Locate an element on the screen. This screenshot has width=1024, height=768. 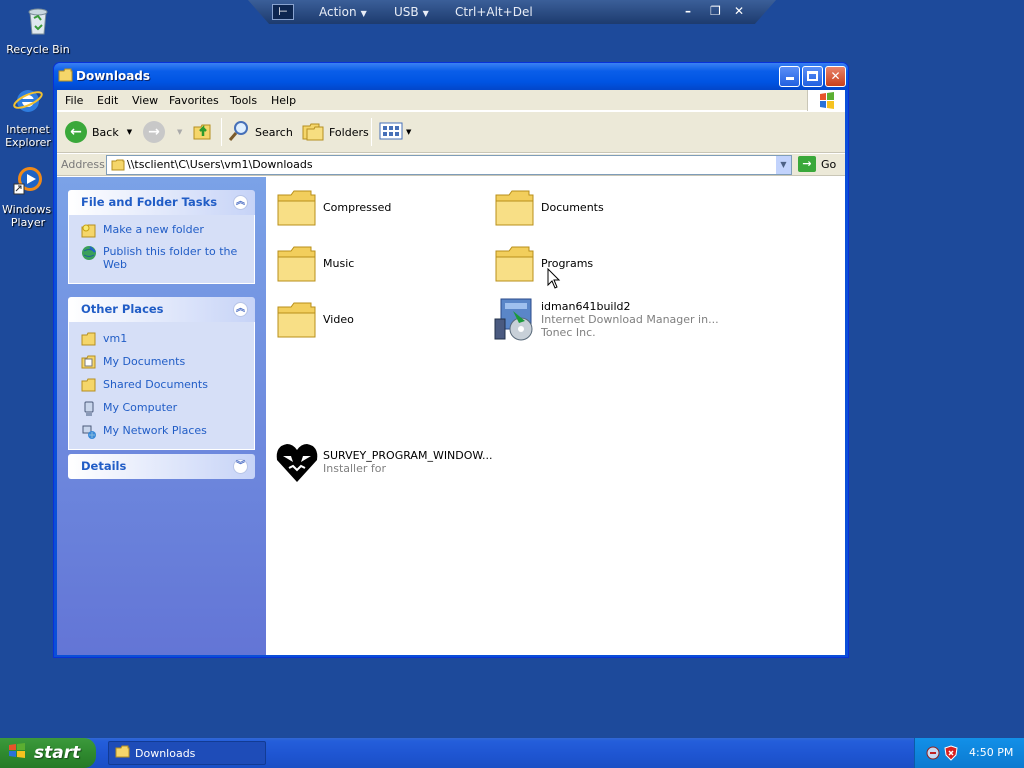
system-tray: 4:50 PM is located at coordinates (969, 753).